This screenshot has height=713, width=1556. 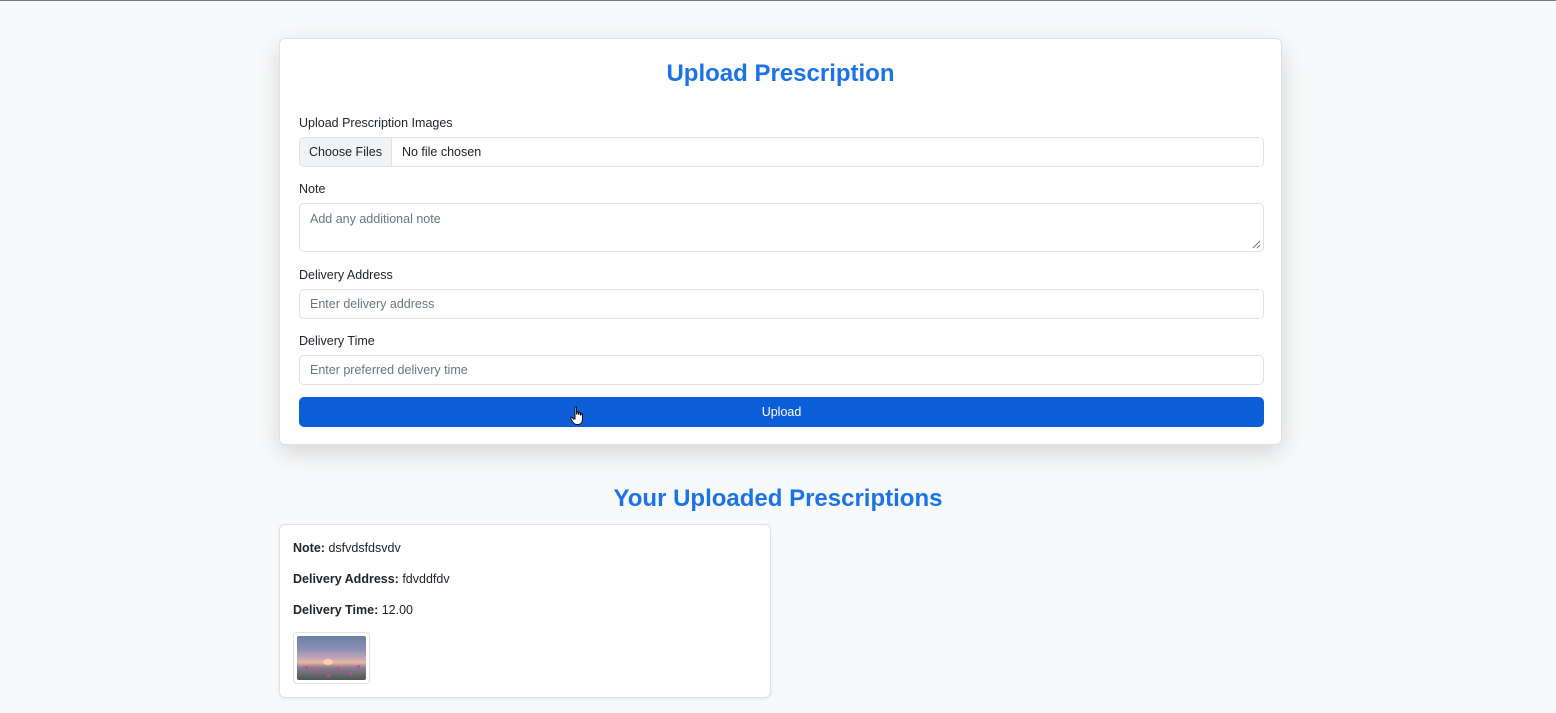 What do you see at coordinates (576, 415) in the screenshot?
I see `hand-cursor-icon` at bounding box center [576, 415].